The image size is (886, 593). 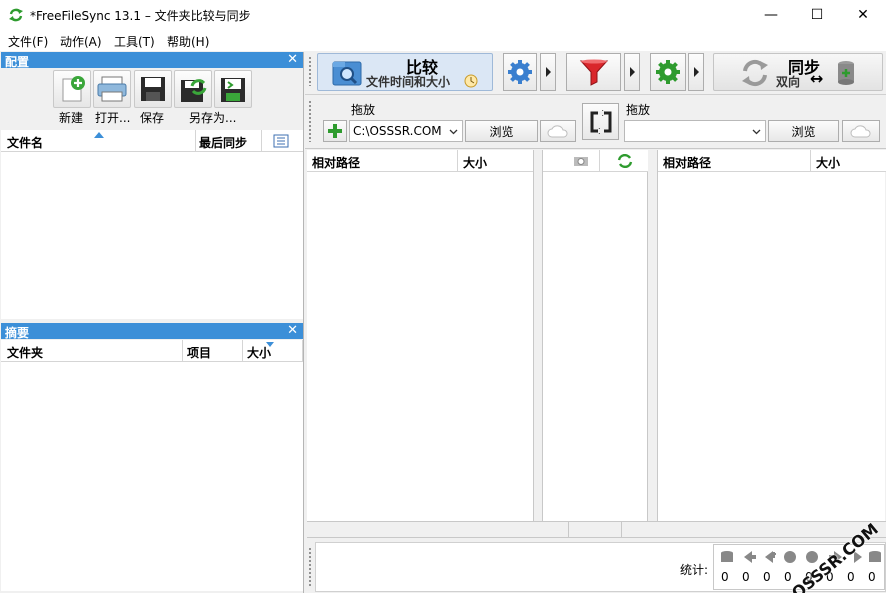 What do you see at coordinates (270, 344) in the screenshot?
I see `sort-descending-icon` at bounding box center [270, 344].